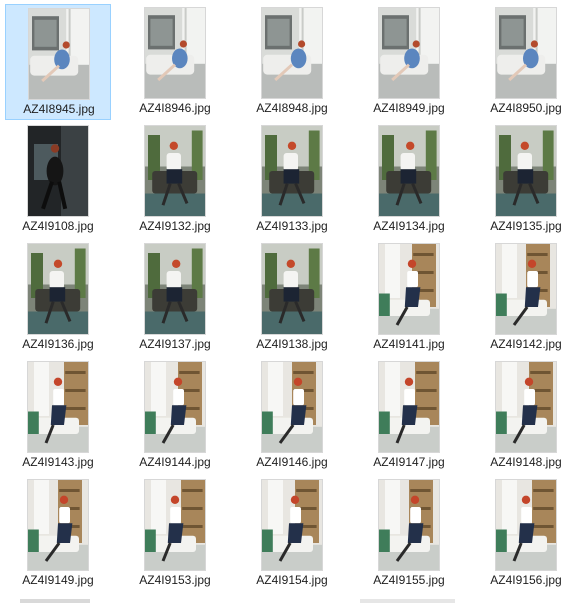 This screenshot has height=603, width=582. I want to click on file-name-label: AZ4I8946.jpg, so click(175, 108).